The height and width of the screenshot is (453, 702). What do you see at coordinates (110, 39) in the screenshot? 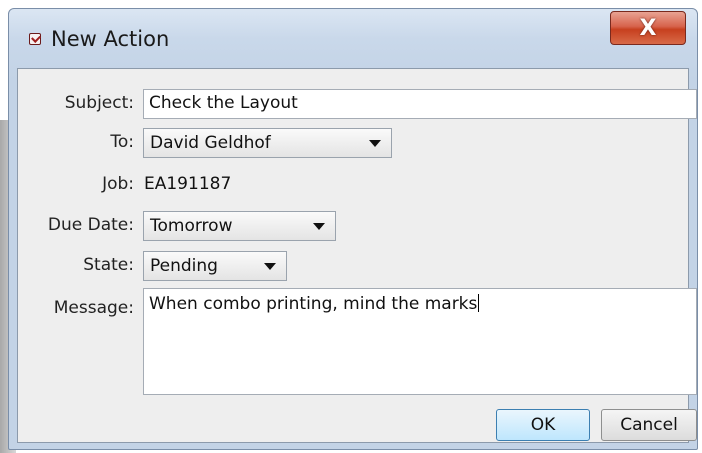
I see `window-title: New Action` at bounding box center [110, 39].